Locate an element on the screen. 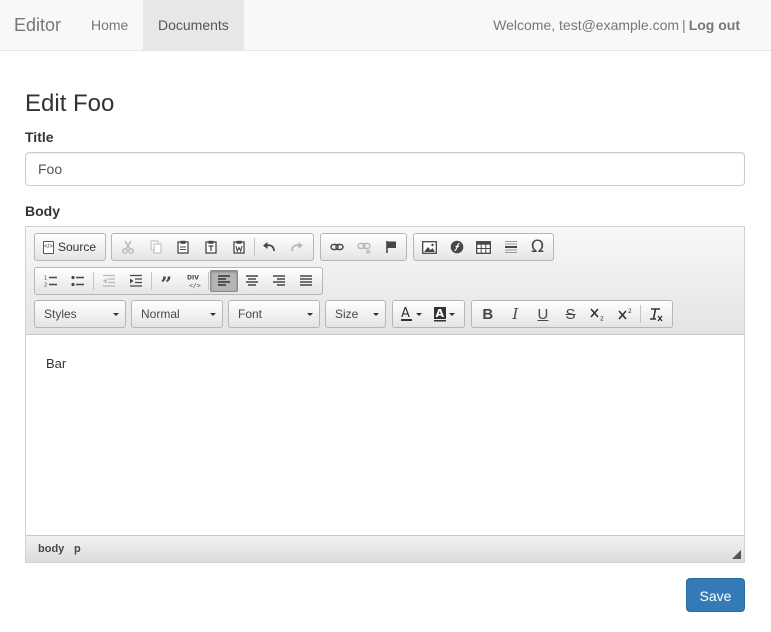 The height and width of the screenshot is (632, 771). format-value: Normal is located at coordinates (160, 314).